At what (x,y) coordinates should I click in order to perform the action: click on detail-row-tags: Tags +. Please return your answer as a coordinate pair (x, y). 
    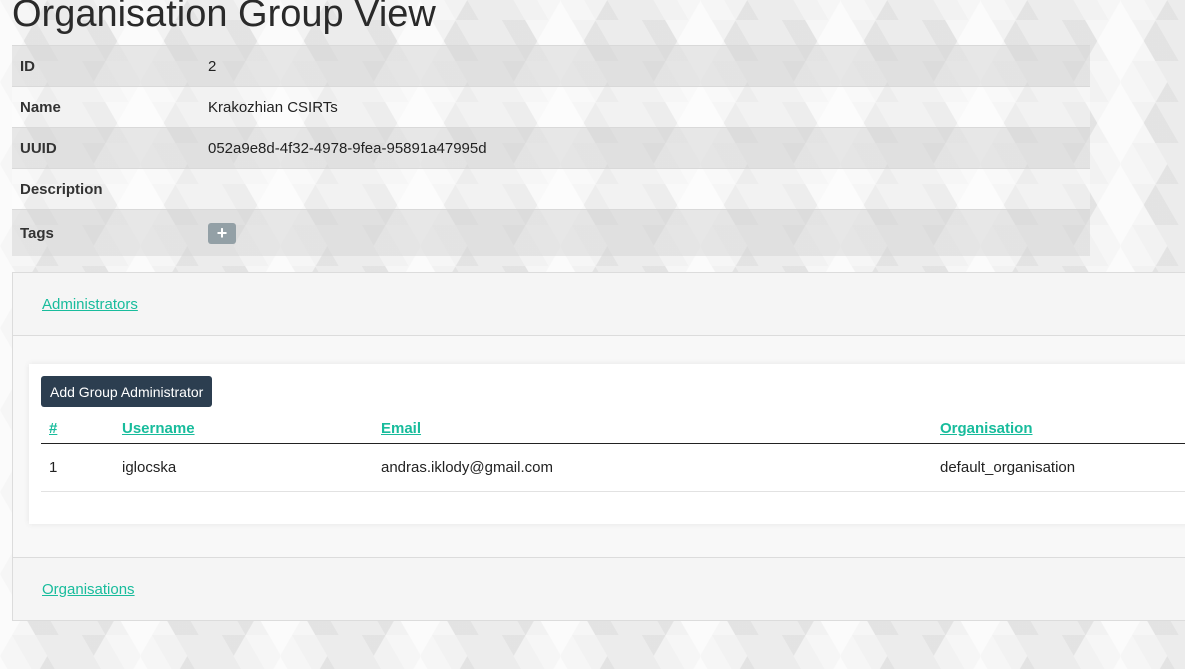
    Looking at the image, I should click on (551, 232).